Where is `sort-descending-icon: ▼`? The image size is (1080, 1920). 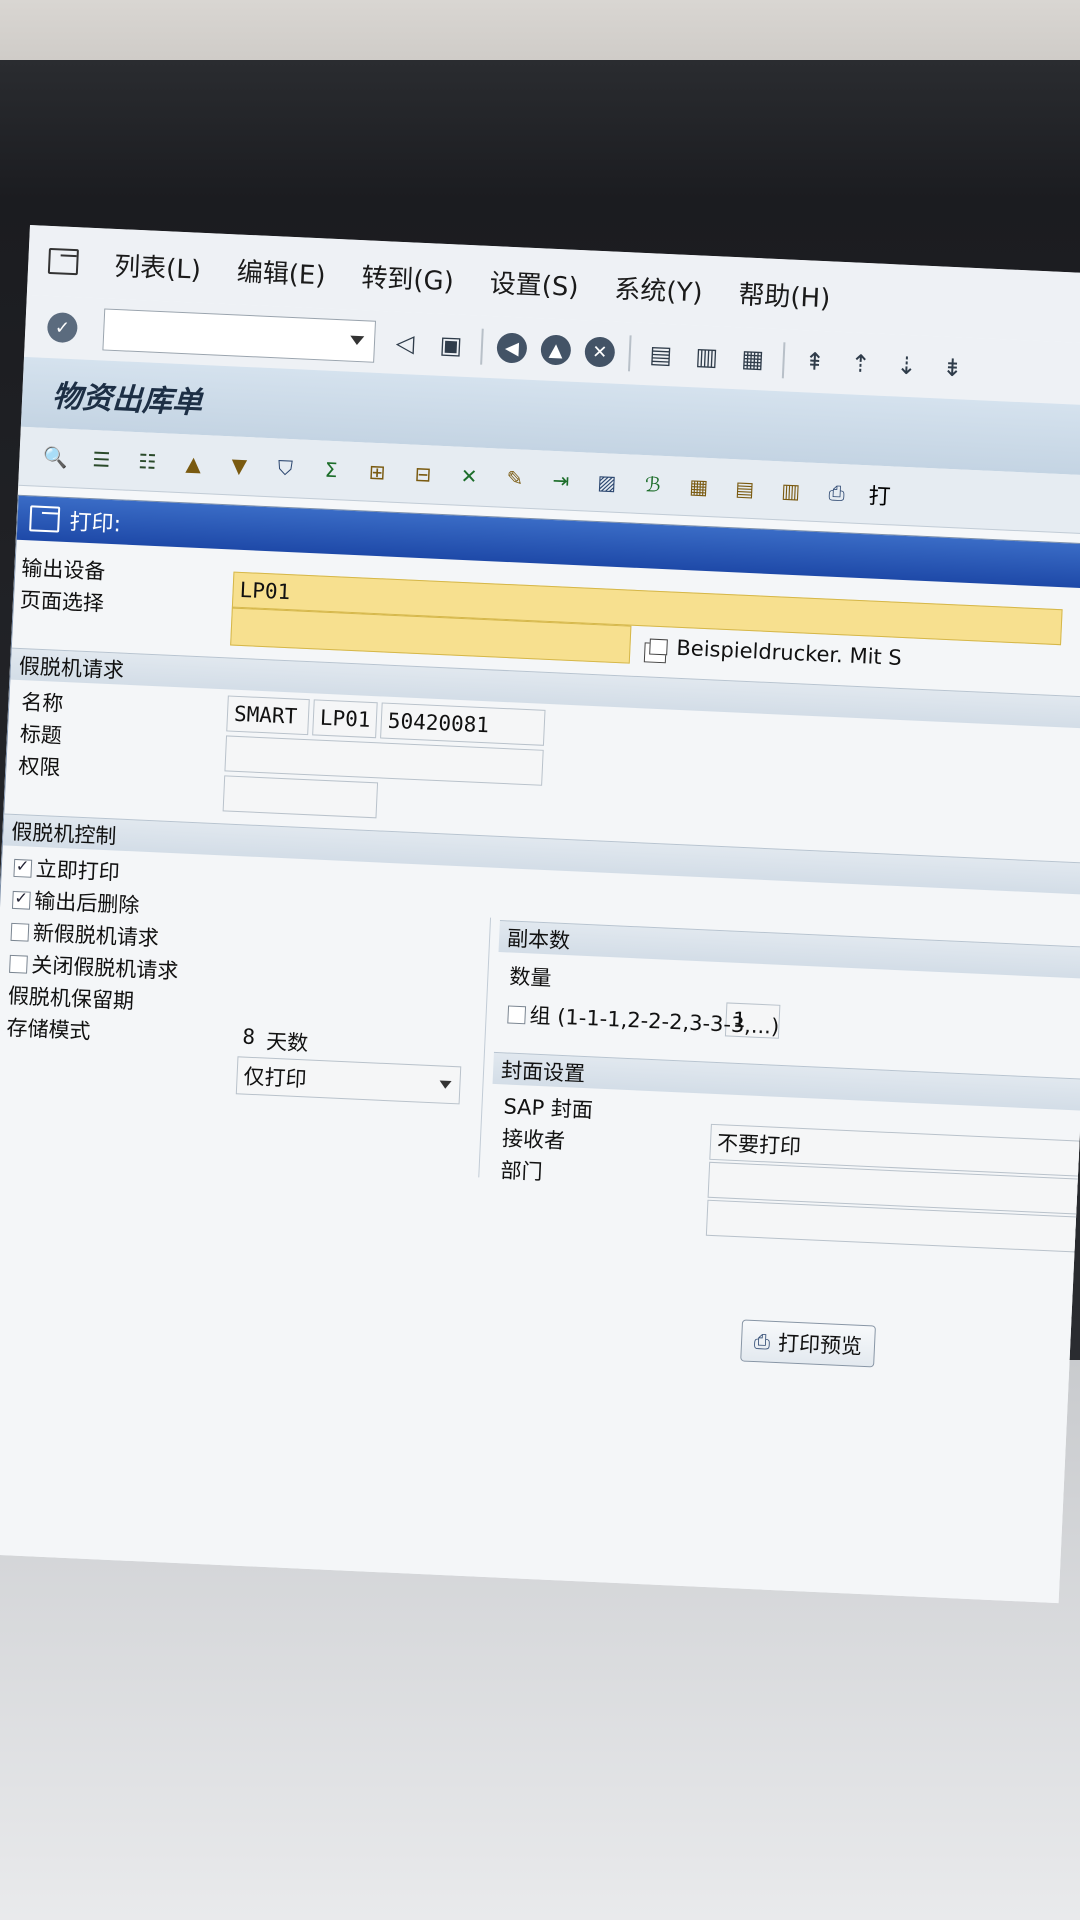
sort-descending-icon: ▼ is located at coordinates (239, 465).